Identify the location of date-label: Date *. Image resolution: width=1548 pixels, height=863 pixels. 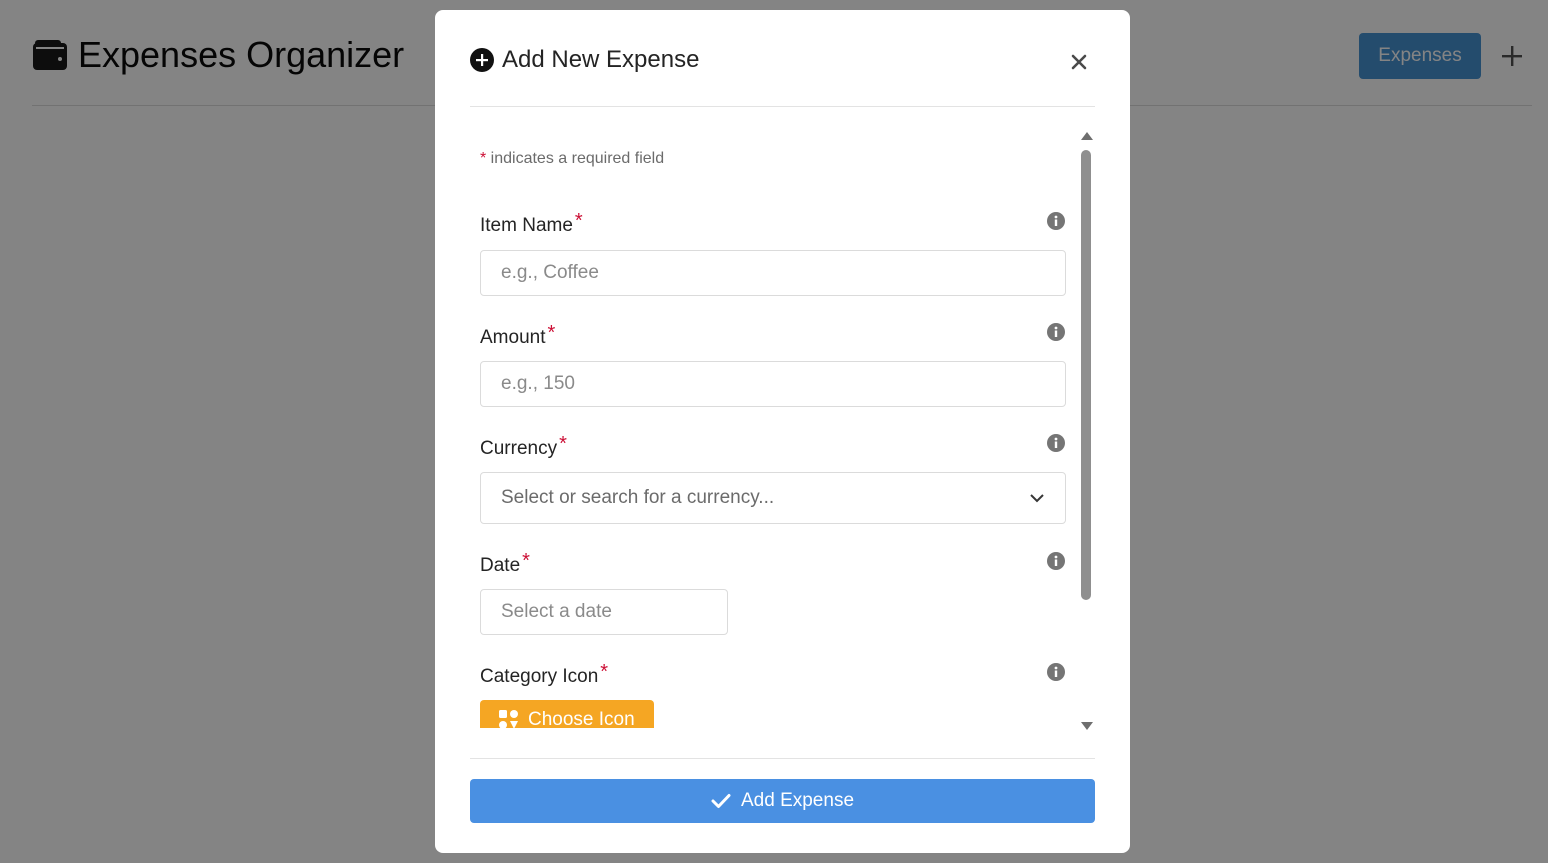
(505, 563).